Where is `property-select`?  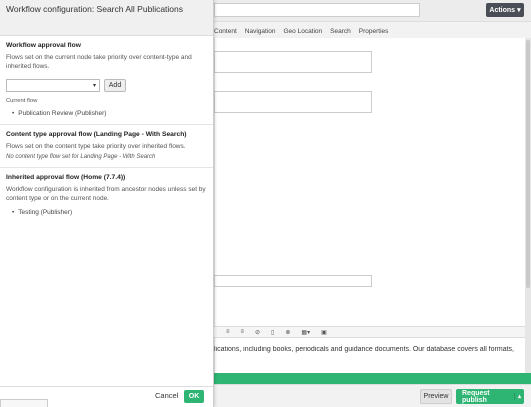
property-select is located at coordinates (293, 281).